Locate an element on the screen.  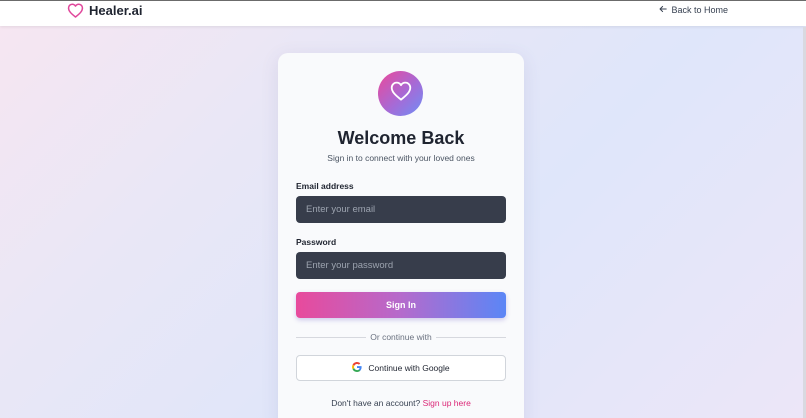
google-icon is located at coordinates (357, 368).